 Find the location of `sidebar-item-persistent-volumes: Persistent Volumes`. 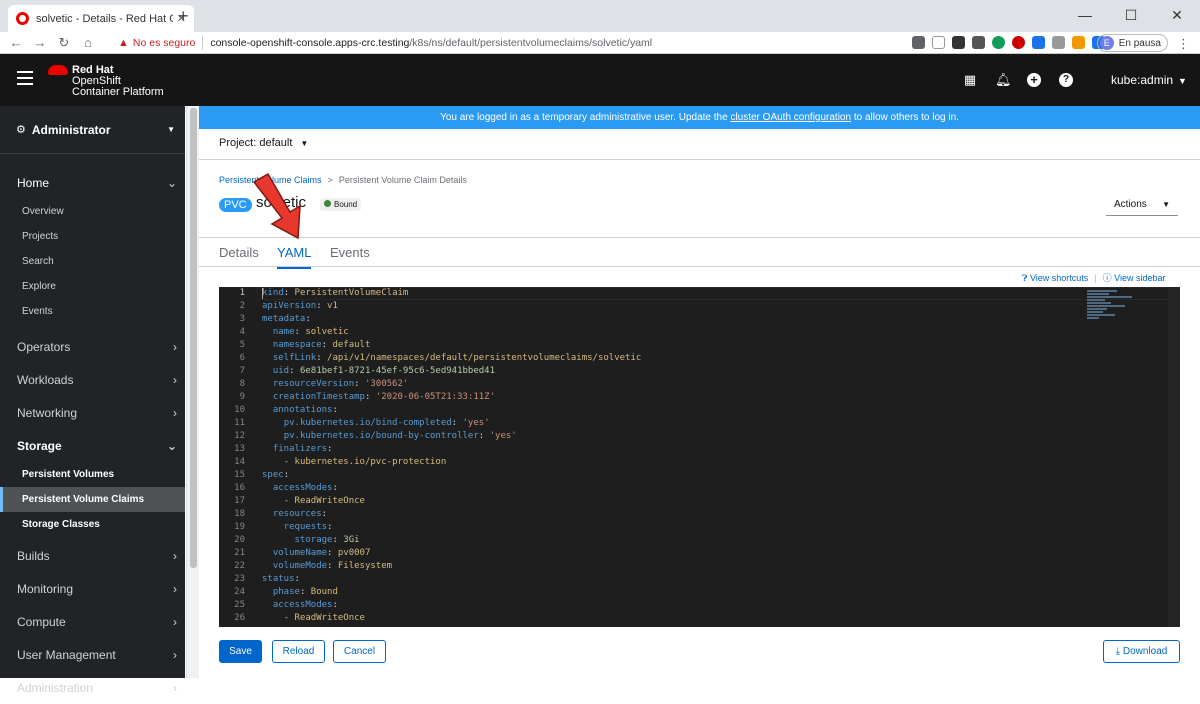

sidebar-item-persistent-volumes: Persistent Volumes is located at coordinates (92, 474).